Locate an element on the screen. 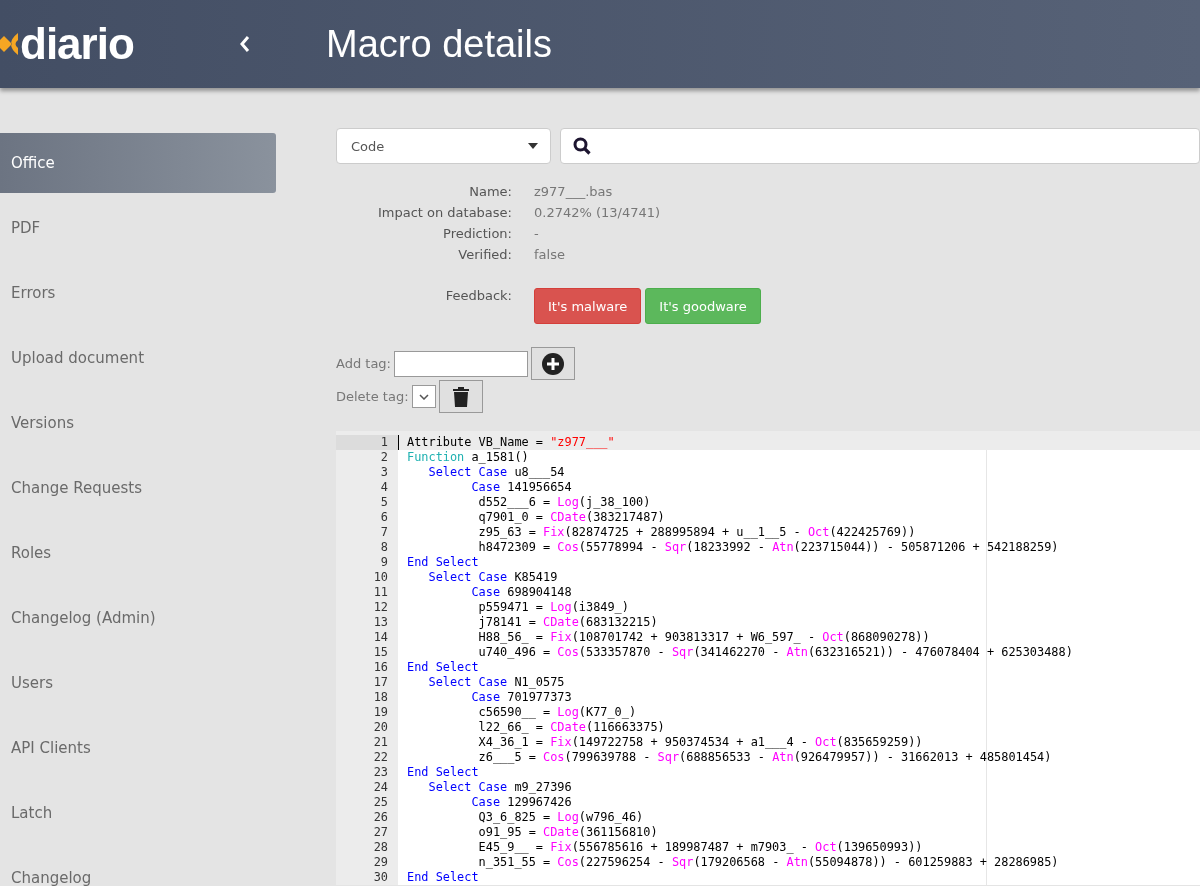  code-line: H88_56_ = Fix(108701742 + 903813317 + W6_597_ - Oct(868090278)) is located at coordinates (703, 637).